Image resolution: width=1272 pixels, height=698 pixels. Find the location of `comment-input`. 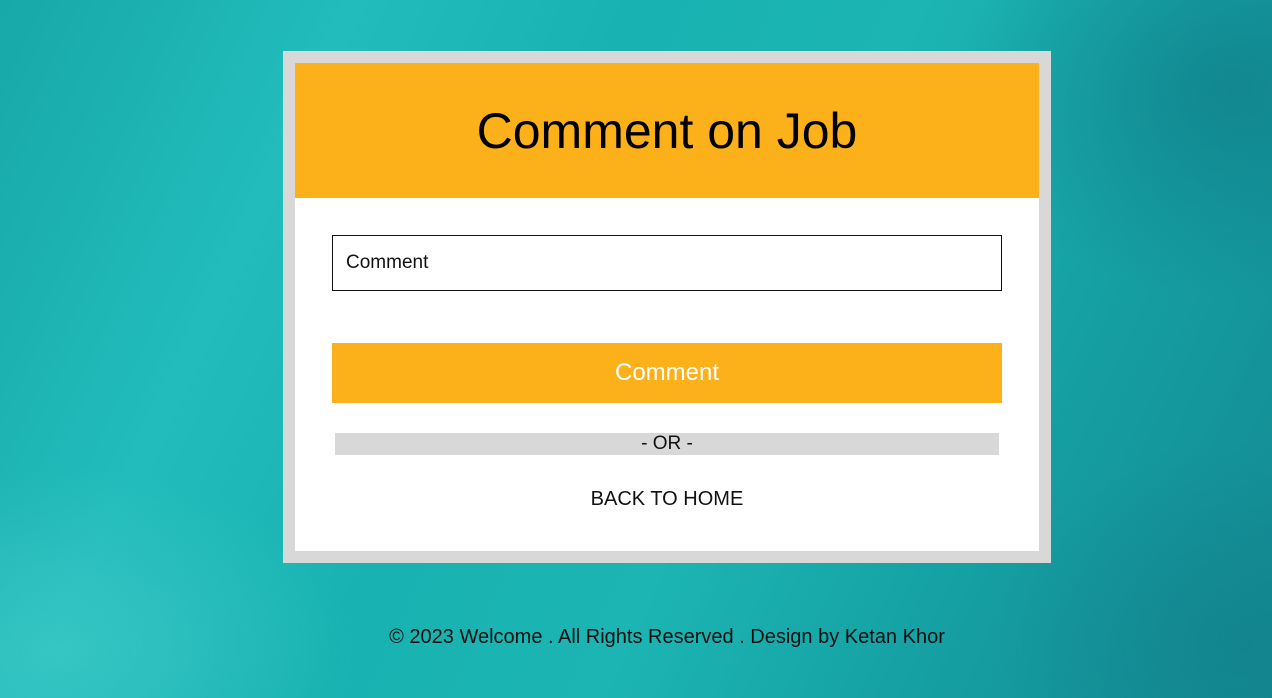

comment-input is located at coordinates (667, 263).